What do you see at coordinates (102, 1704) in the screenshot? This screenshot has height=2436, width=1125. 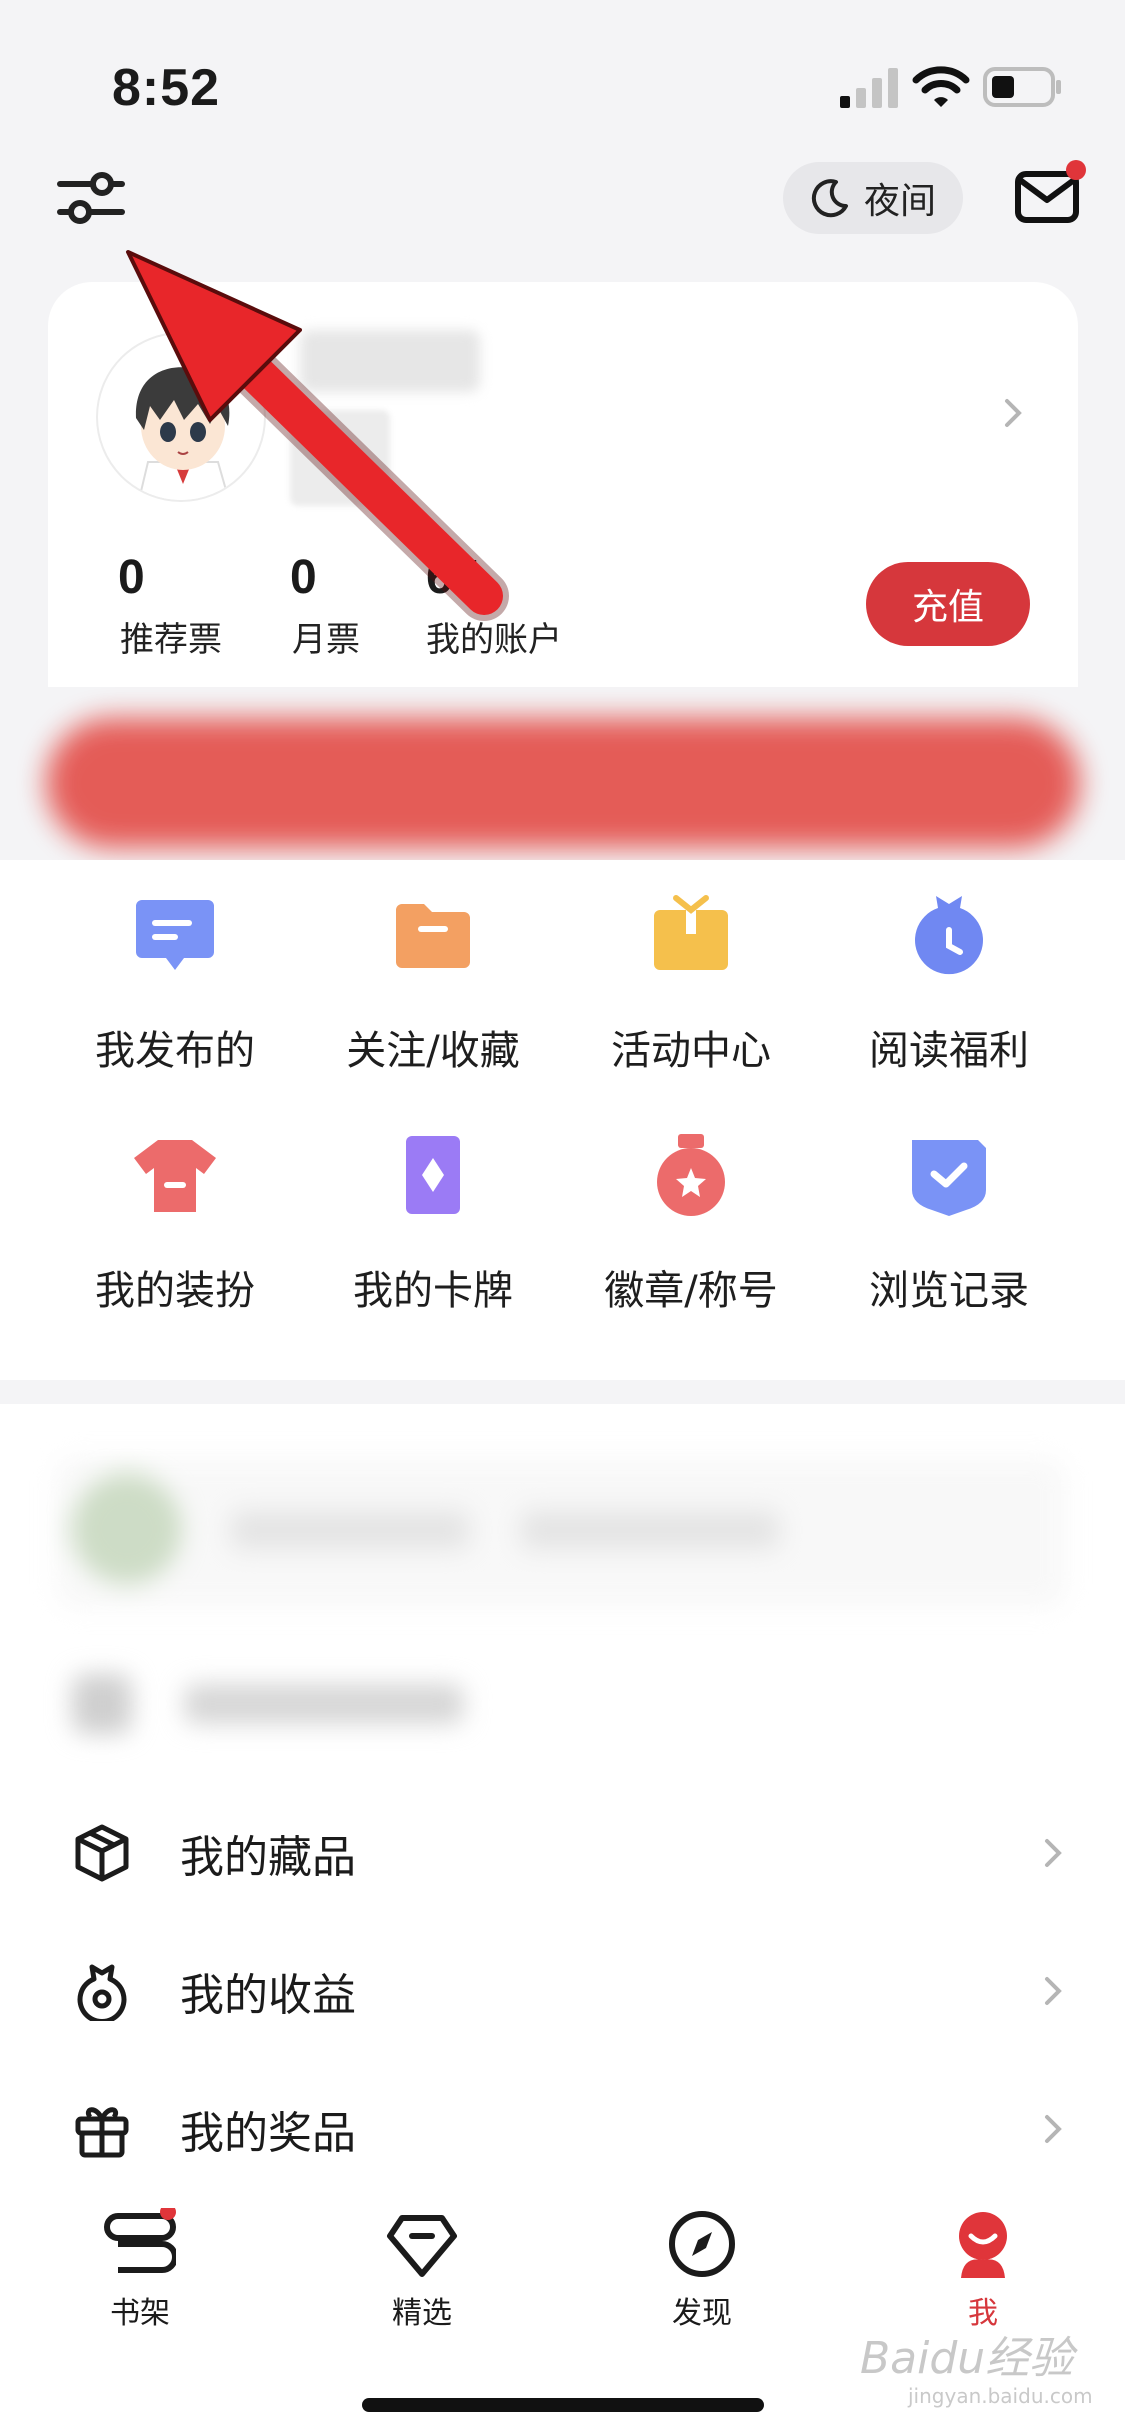 I see `blurred-row-icon` at bounding box center [102, 1704].